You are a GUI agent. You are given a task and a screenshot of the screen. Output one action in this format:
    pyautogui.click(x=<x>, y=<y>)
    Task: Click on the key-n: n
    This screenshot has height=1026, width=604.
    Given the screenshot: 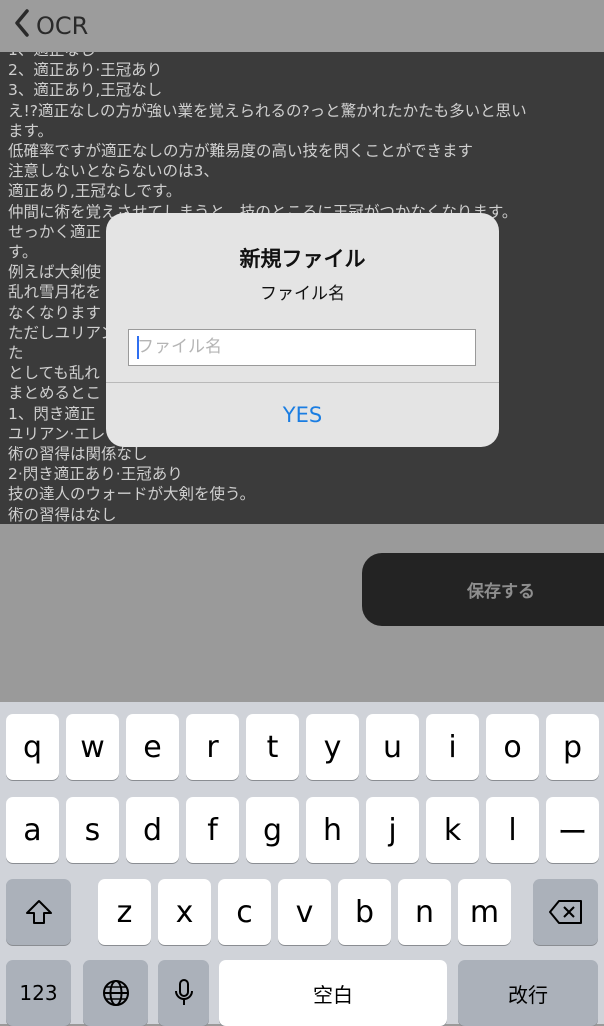 What is the action you would take?
    pyautogui.click(x=424, y=912)
    